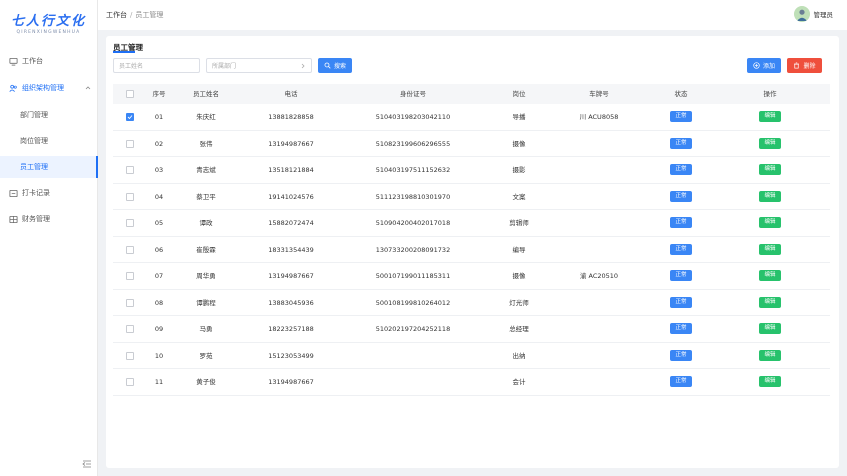  Describe the element at coordinates (804, 65) in the screenshot. I see `delete-button: 删除` at that location.